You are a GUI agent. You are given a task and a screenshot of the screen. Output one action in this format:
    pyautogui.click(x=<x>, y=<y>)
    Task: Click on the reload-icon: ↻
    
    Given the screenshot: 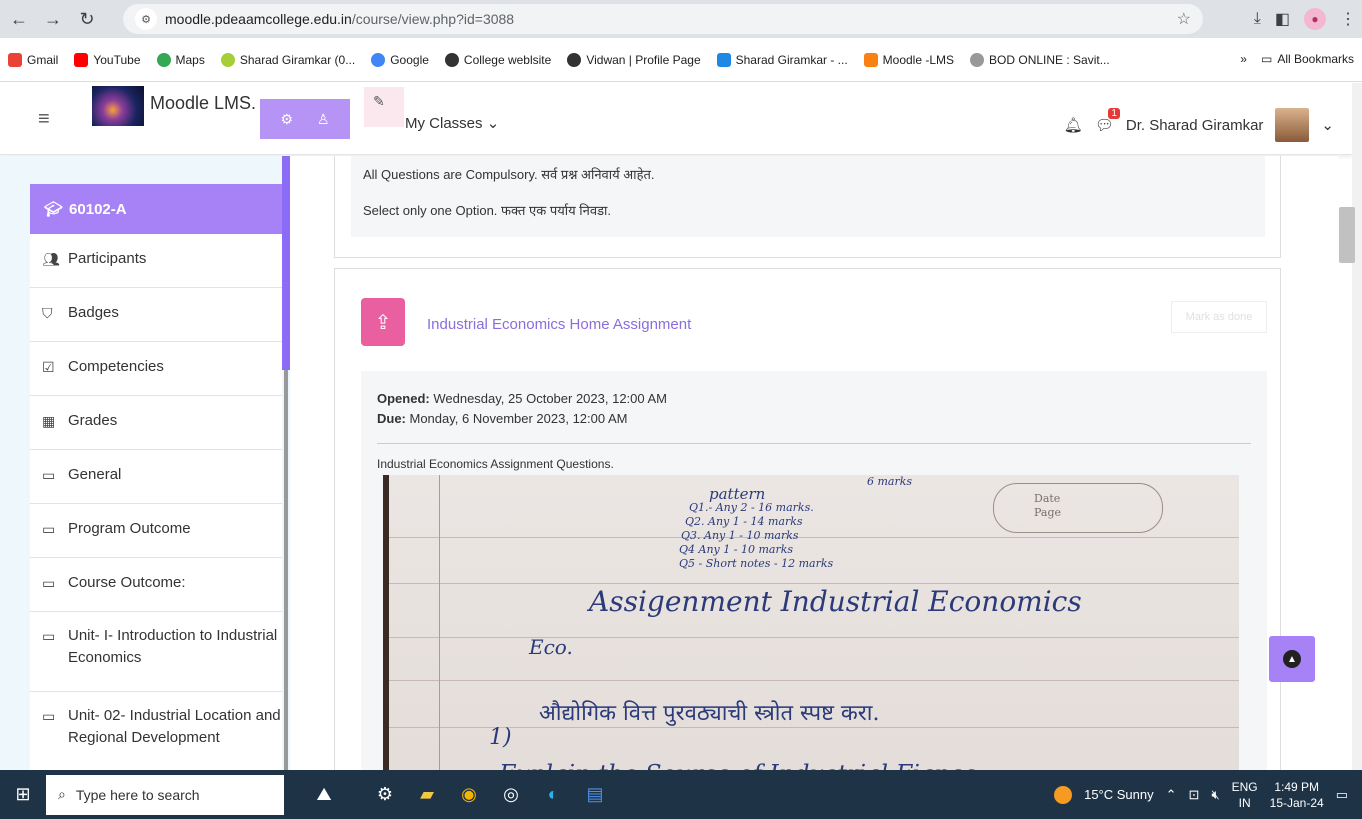 What is the action you would take?
    pyautogui.click(x=87, y=19)
    